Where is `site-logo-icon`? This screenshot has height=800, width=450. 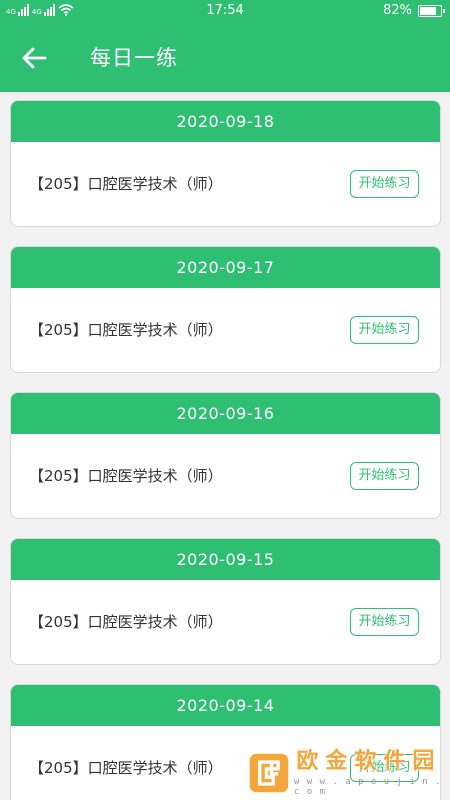
site-logo-icon is located at coordinates (269, 772).